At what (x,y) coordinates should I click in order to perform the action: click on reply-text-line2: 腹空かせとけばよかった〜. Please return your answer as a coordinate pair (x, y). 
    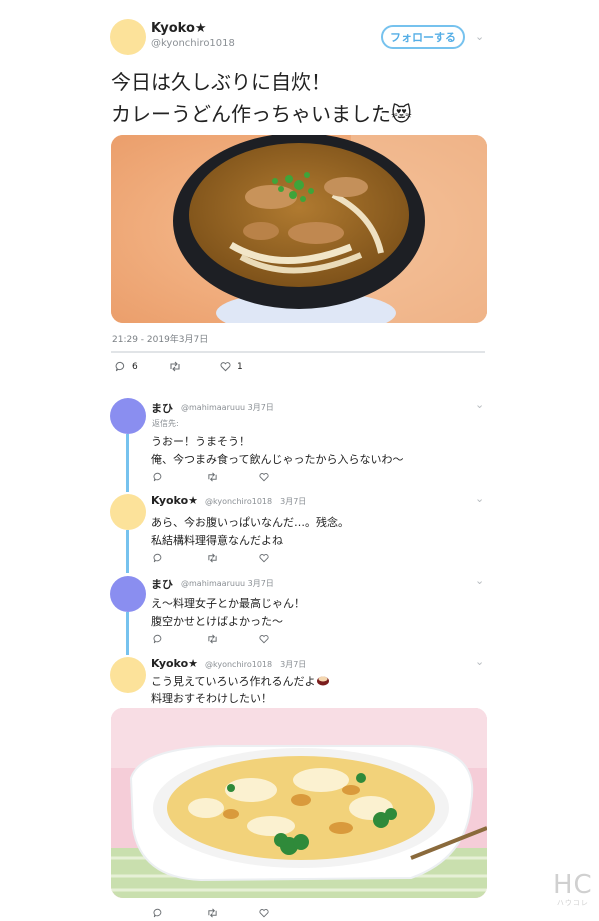
    Looking at the image, I should click on (217, 621).